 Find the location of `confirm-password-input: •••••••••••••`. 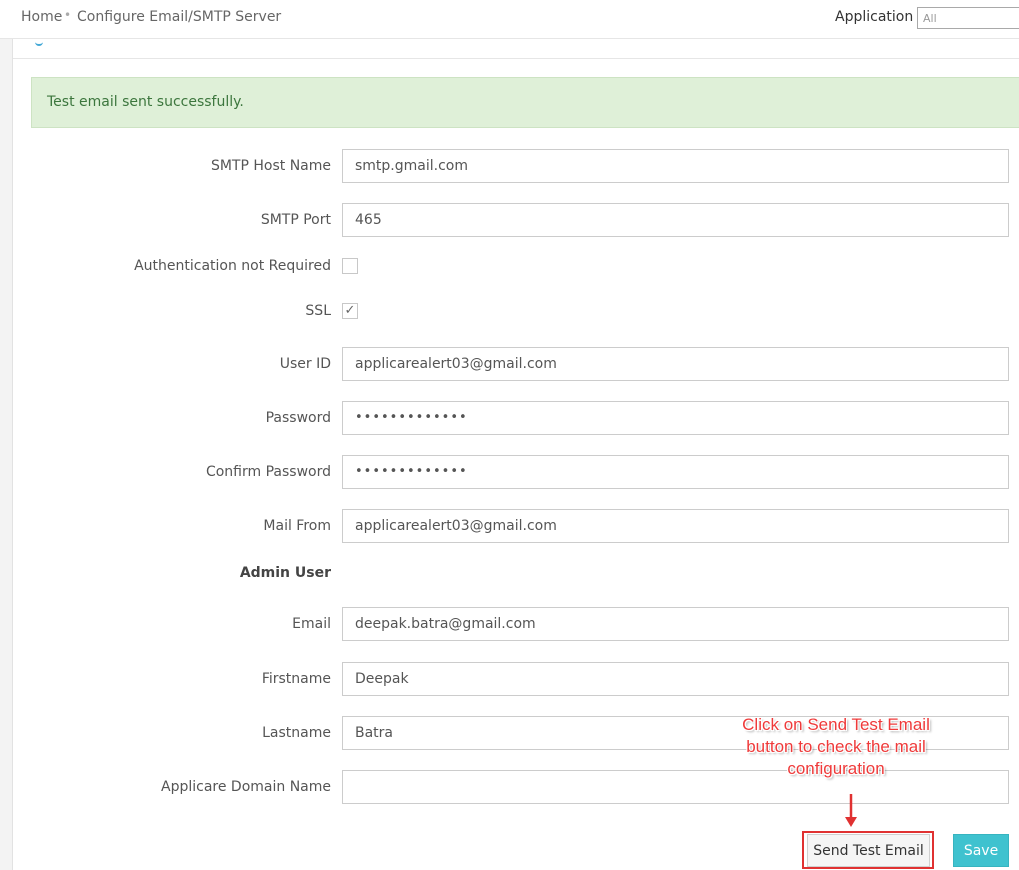

confirm-password-input: ••••••••••••• is located at coordinates (675, 472).